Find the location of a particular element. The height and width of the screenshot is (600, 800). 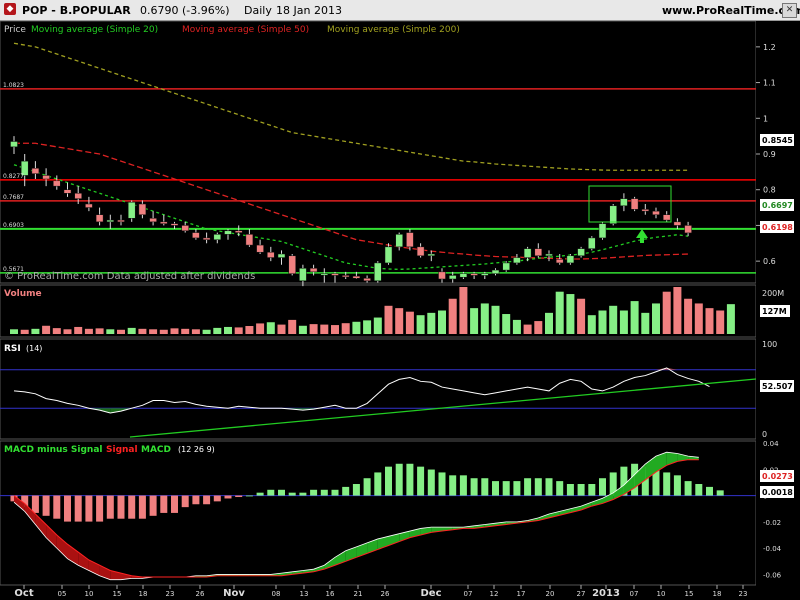

macd-tick-label: 0.04 is located at coordinates (771, 444).